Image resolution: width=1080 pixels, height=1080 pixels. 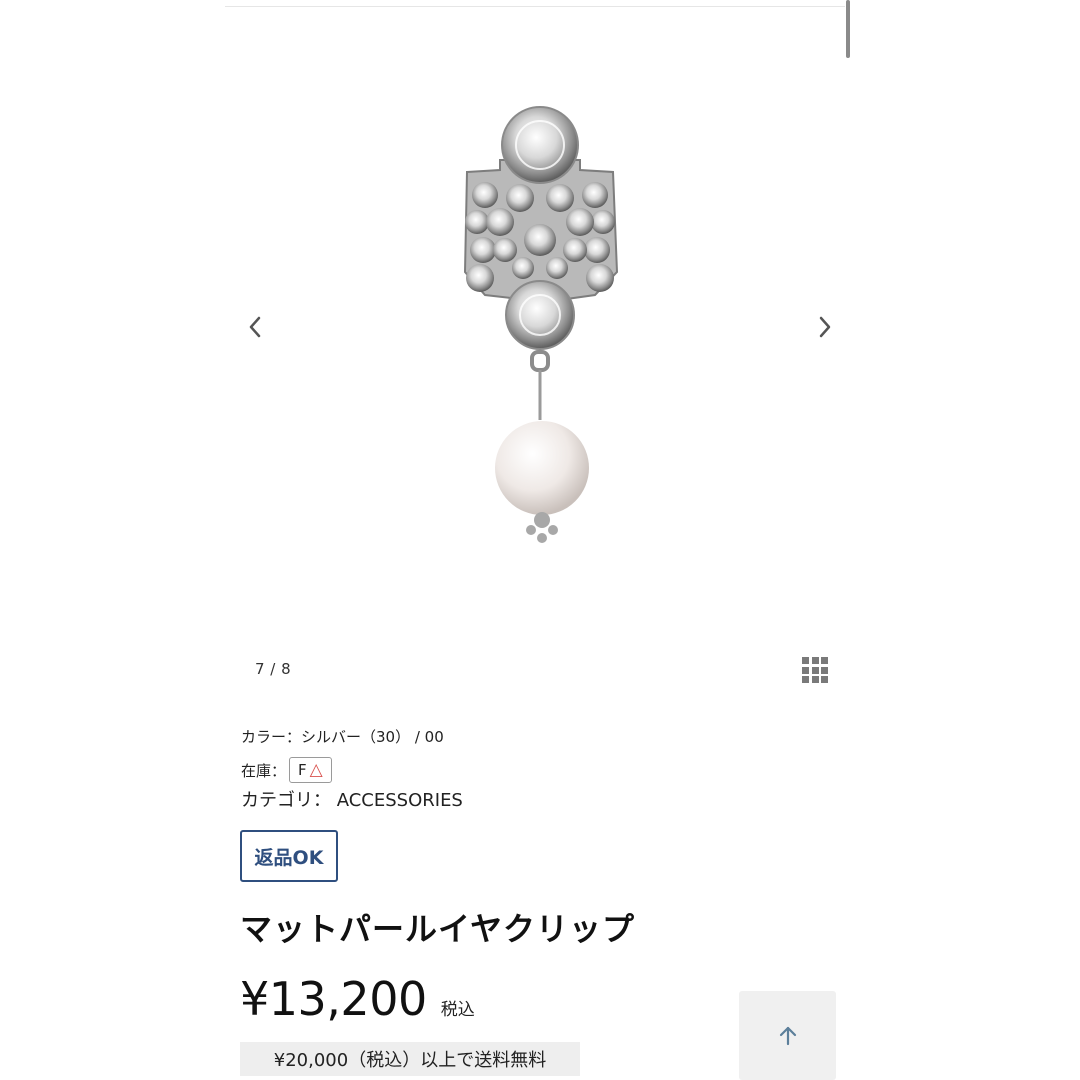 I want to click on stock-size: F, so click(x=302, y=770).